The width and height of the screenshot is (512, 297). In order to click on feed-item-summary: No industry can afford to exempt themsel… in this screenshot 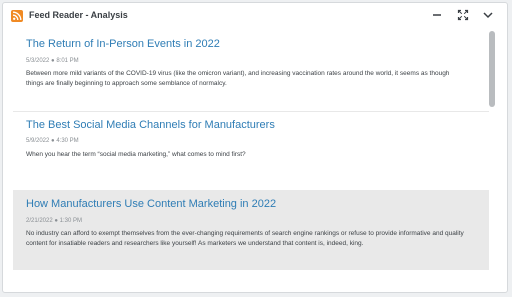, I will do `click(245, 238)`.